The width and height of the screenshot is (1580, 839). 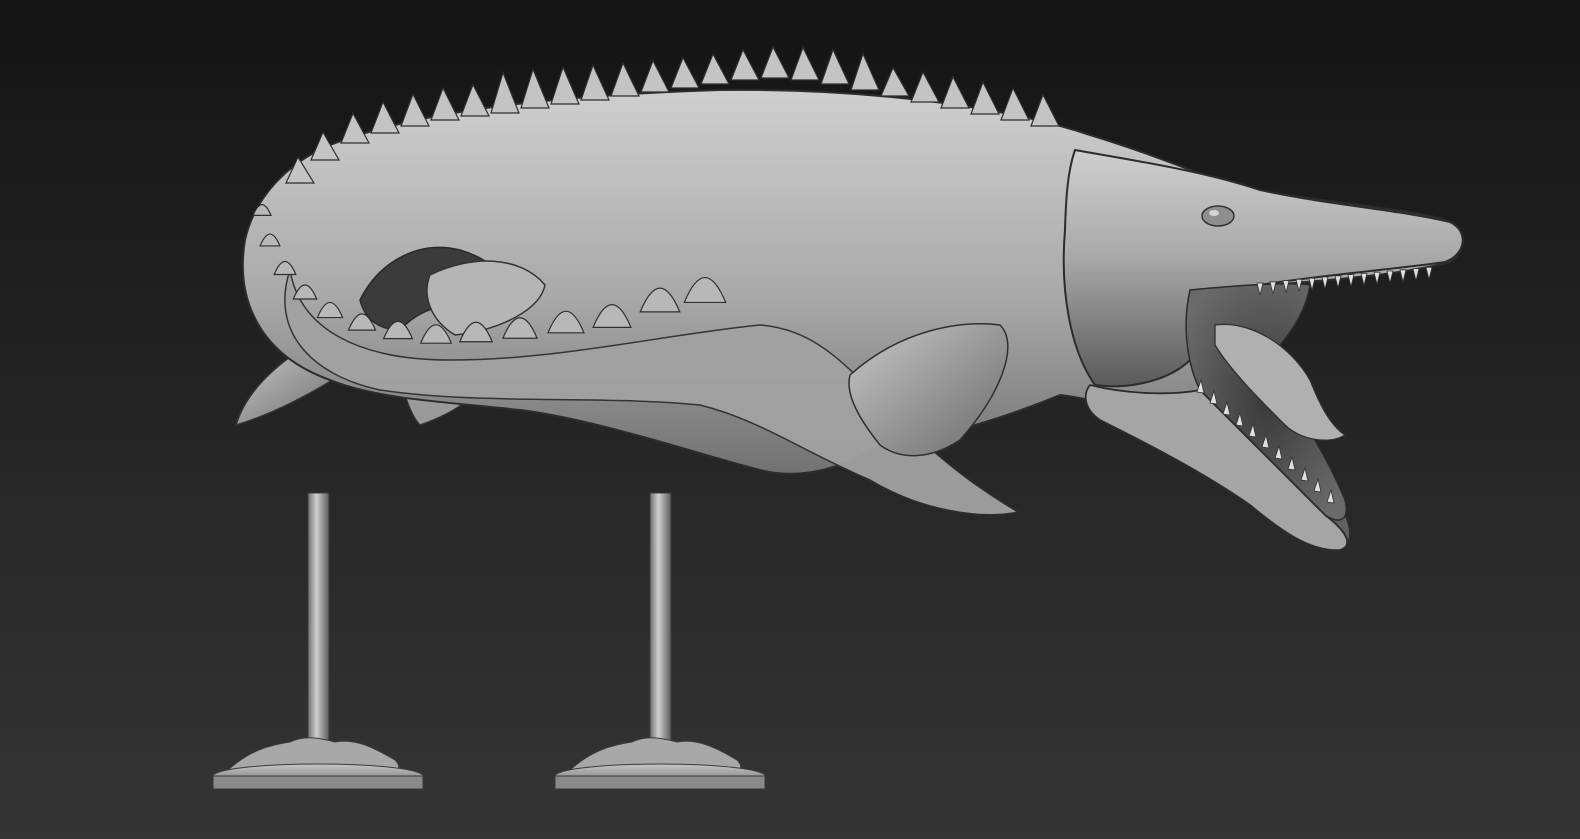 What do you see at coordinates (660, 621) in the screenshot?
I see `stand-right-pole` at bounding box center [660, 621].